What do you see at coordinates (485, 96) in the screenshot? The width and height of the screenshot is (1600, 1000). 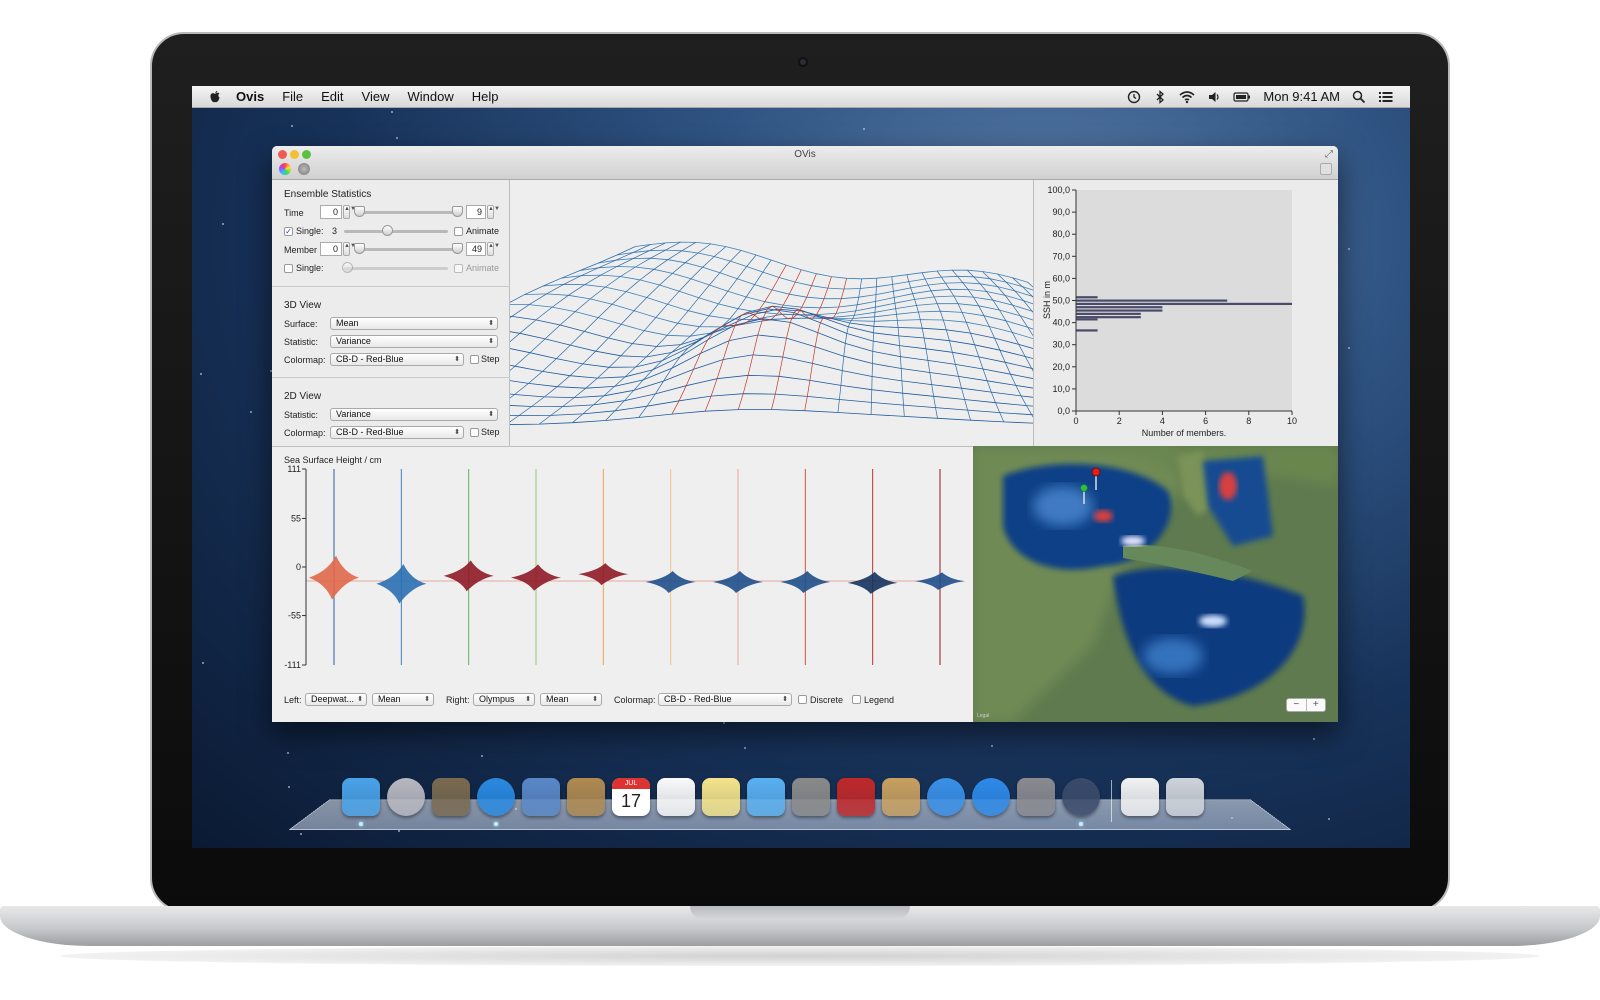 I see `menu-help: Help` at bounding box center [485, 96].